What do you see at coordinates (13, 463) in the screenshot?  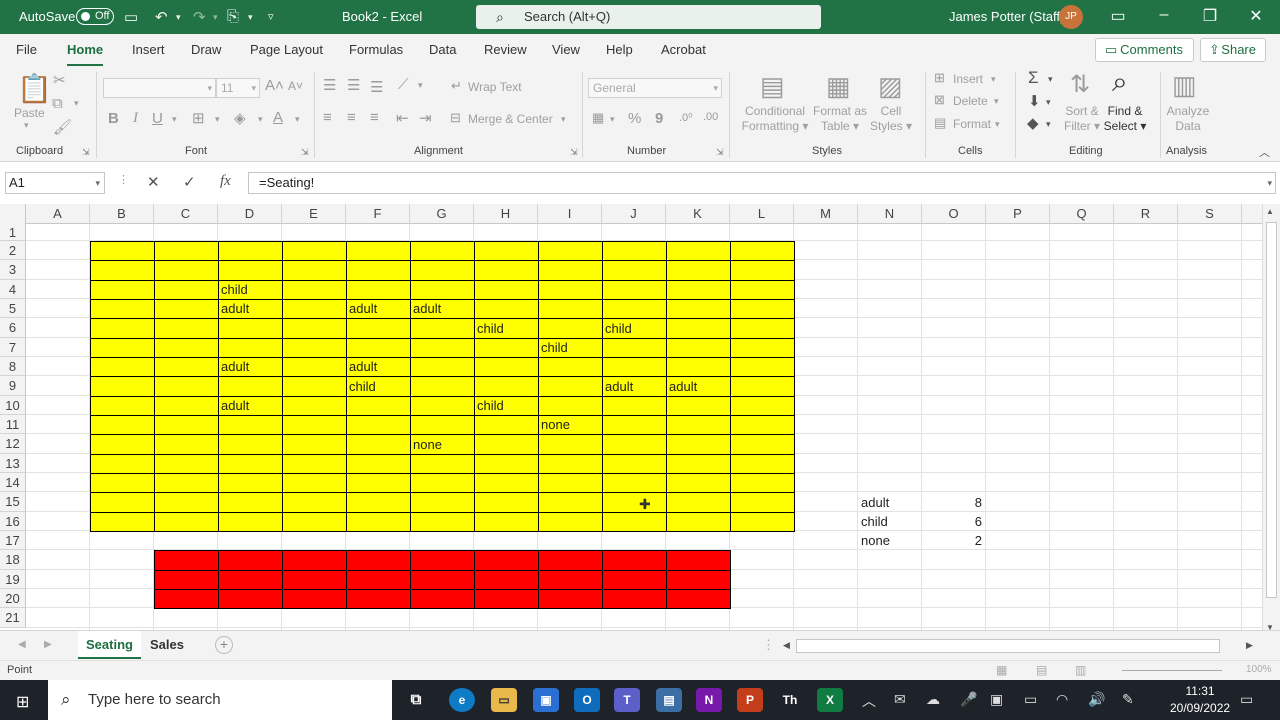 I see `row-header-13: 13` at bounding box center [13, 463].